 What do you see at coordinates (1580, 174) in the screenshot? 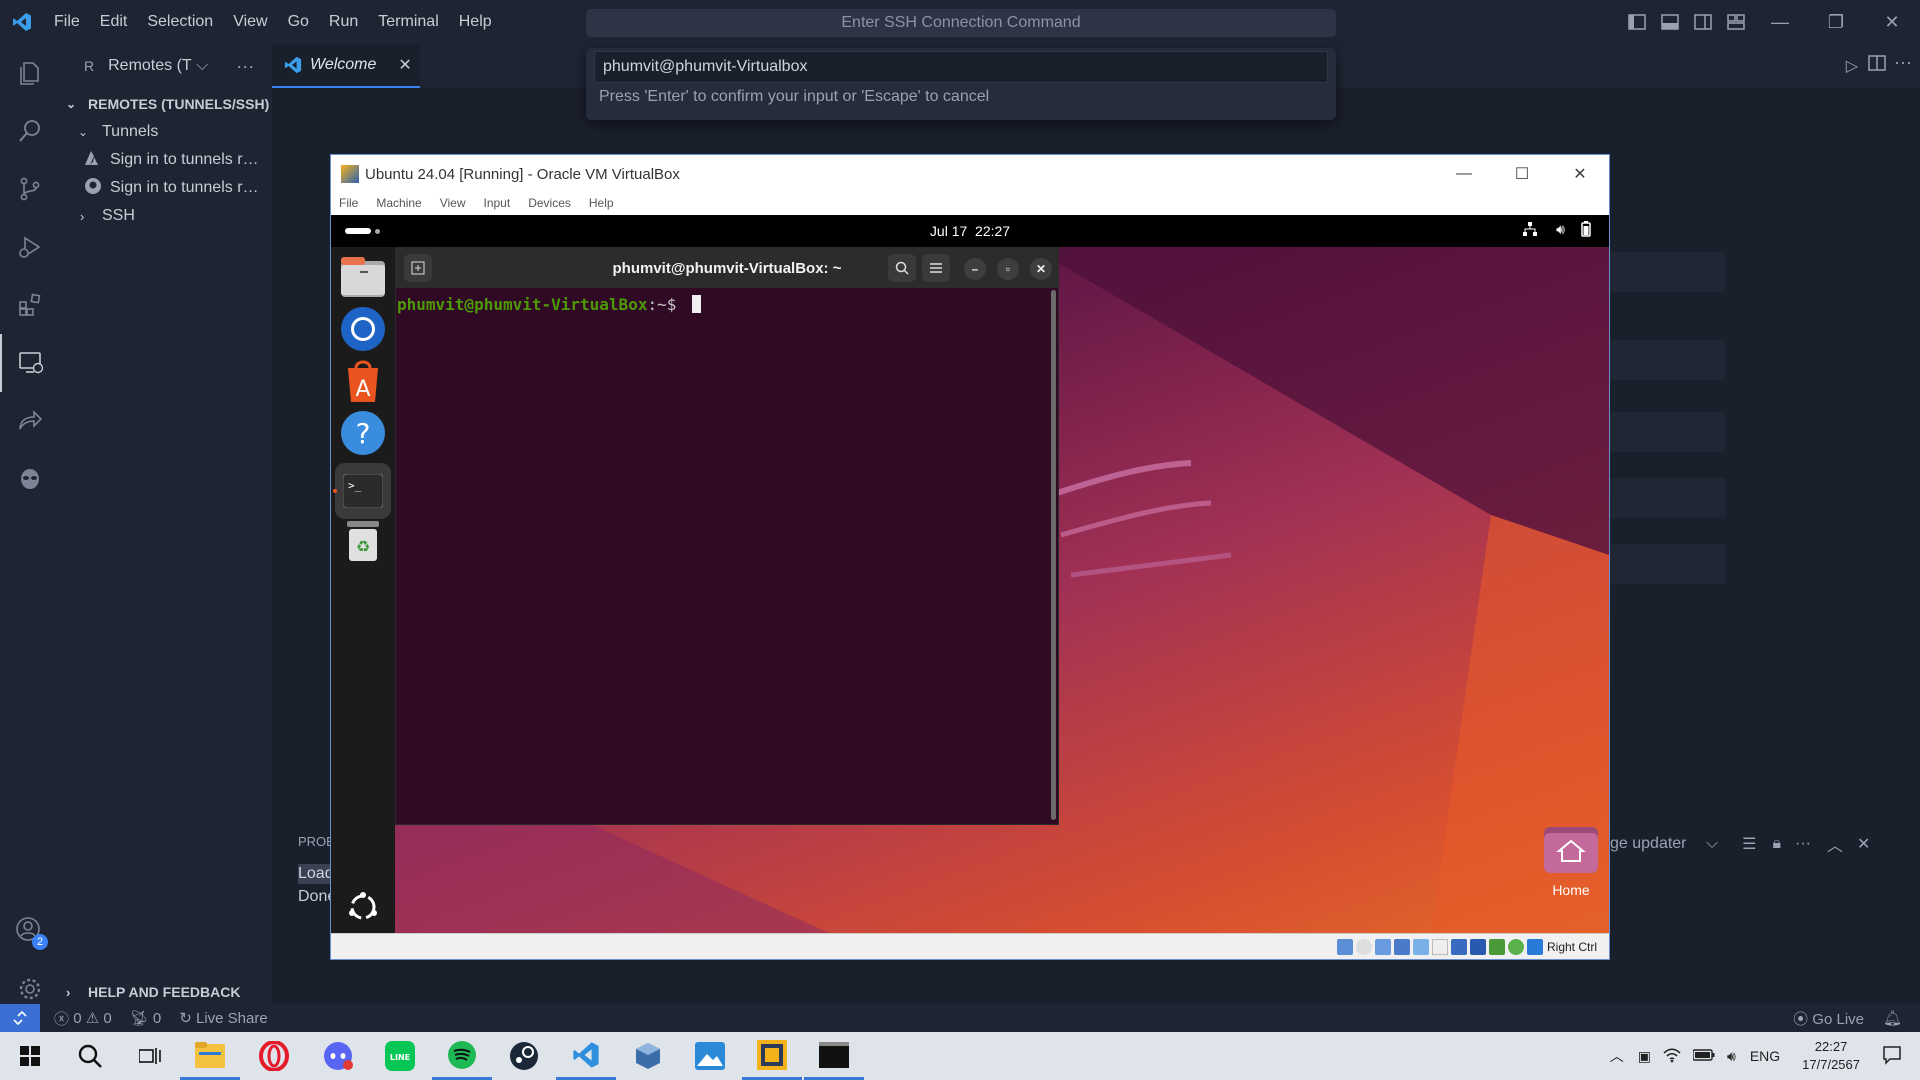
I see `vbox-close-icon: ✕` at bounding box center [1580, 174].